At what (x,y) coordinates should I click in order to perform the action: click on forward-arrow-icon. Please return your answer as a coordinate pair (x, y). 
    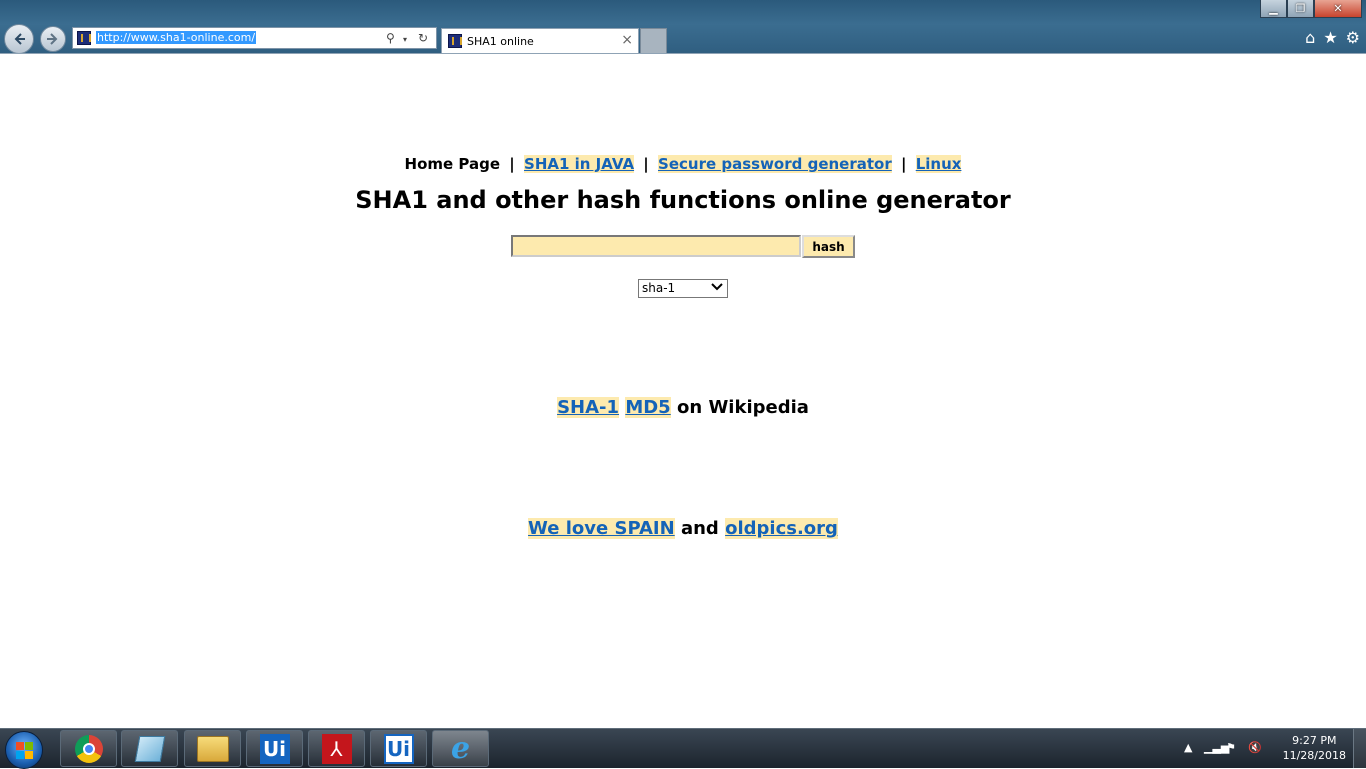
    Looking at the image, I should click on (52, 39).